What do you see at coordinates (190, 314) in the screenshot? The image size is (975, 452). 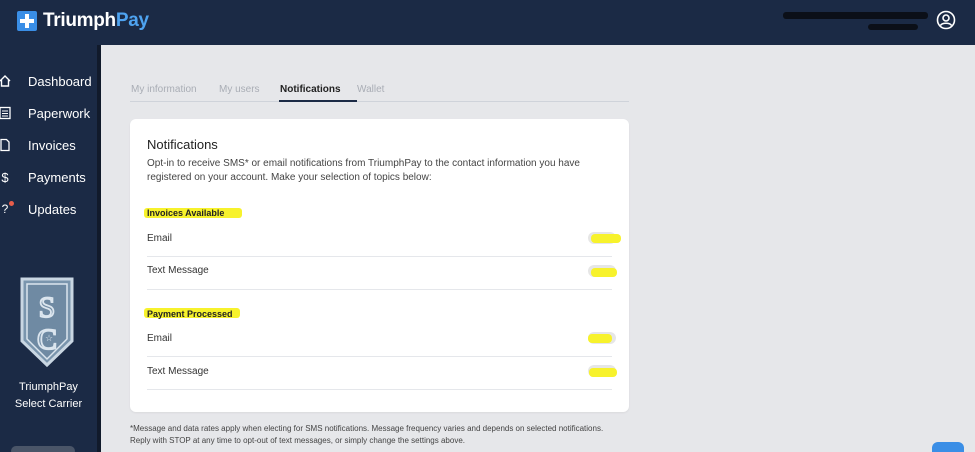 I see `section-heading-payment-processed: Payment Processed` at bounding box center [190, 314].